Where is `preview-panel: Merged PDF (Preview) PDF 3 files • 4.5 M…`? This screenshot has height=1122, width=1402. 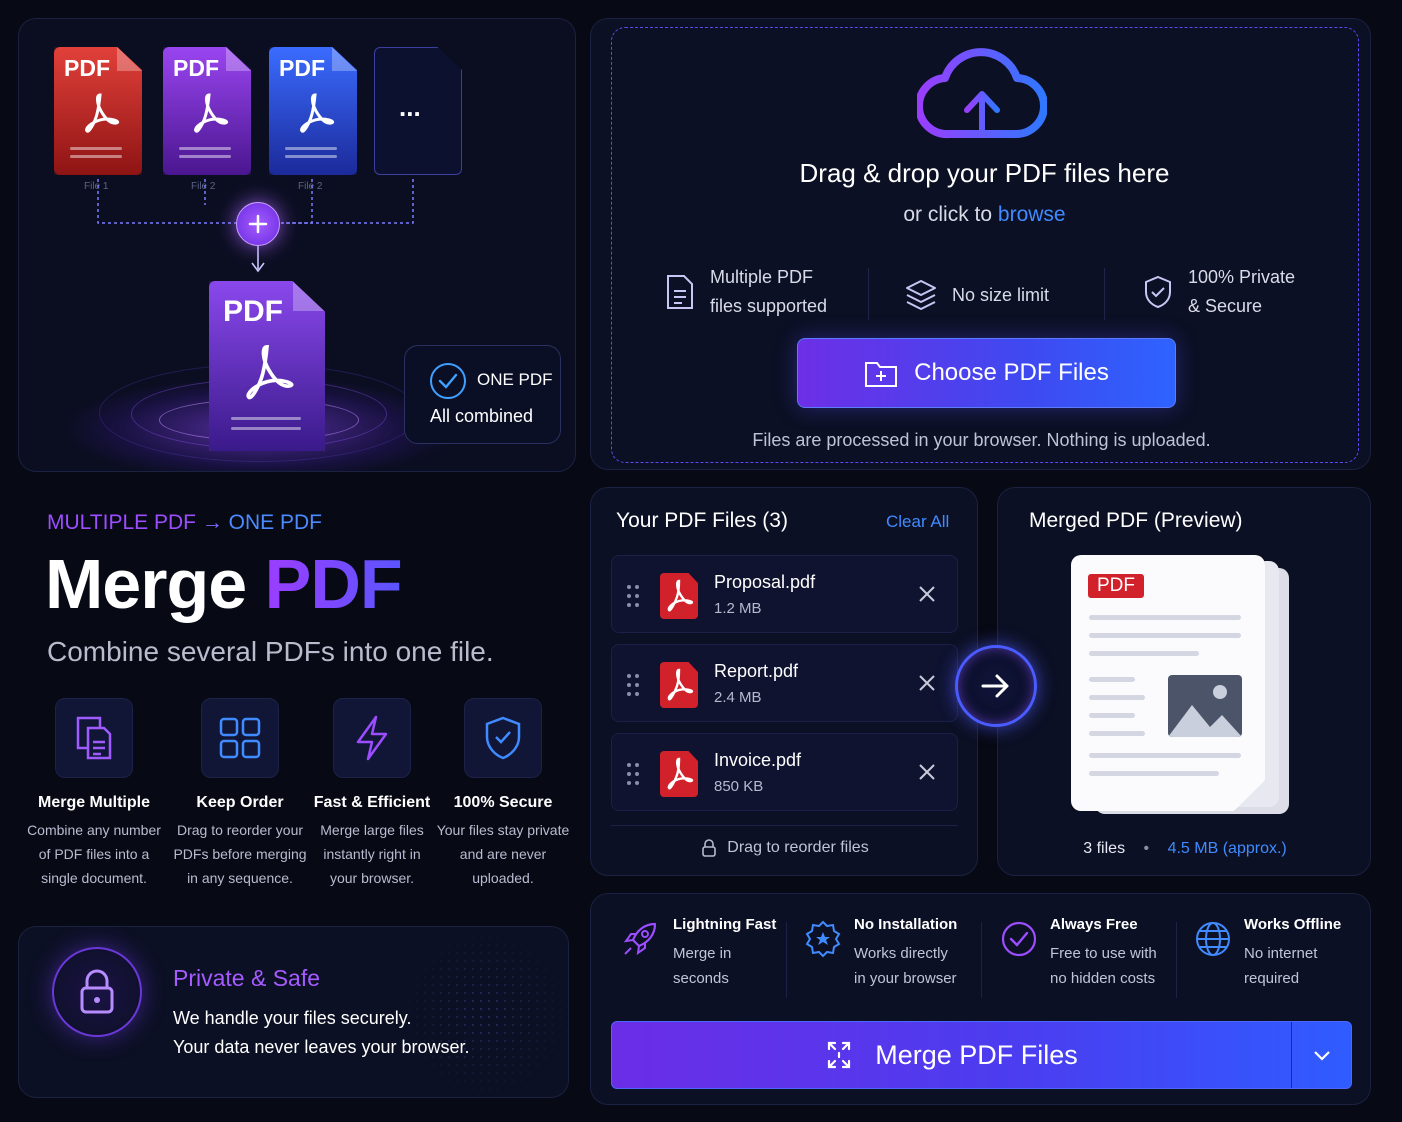
preview-panel: Merged PDF (Preview) PDF 3 files • 4.5 M… is located at coordinates (1184, 681).